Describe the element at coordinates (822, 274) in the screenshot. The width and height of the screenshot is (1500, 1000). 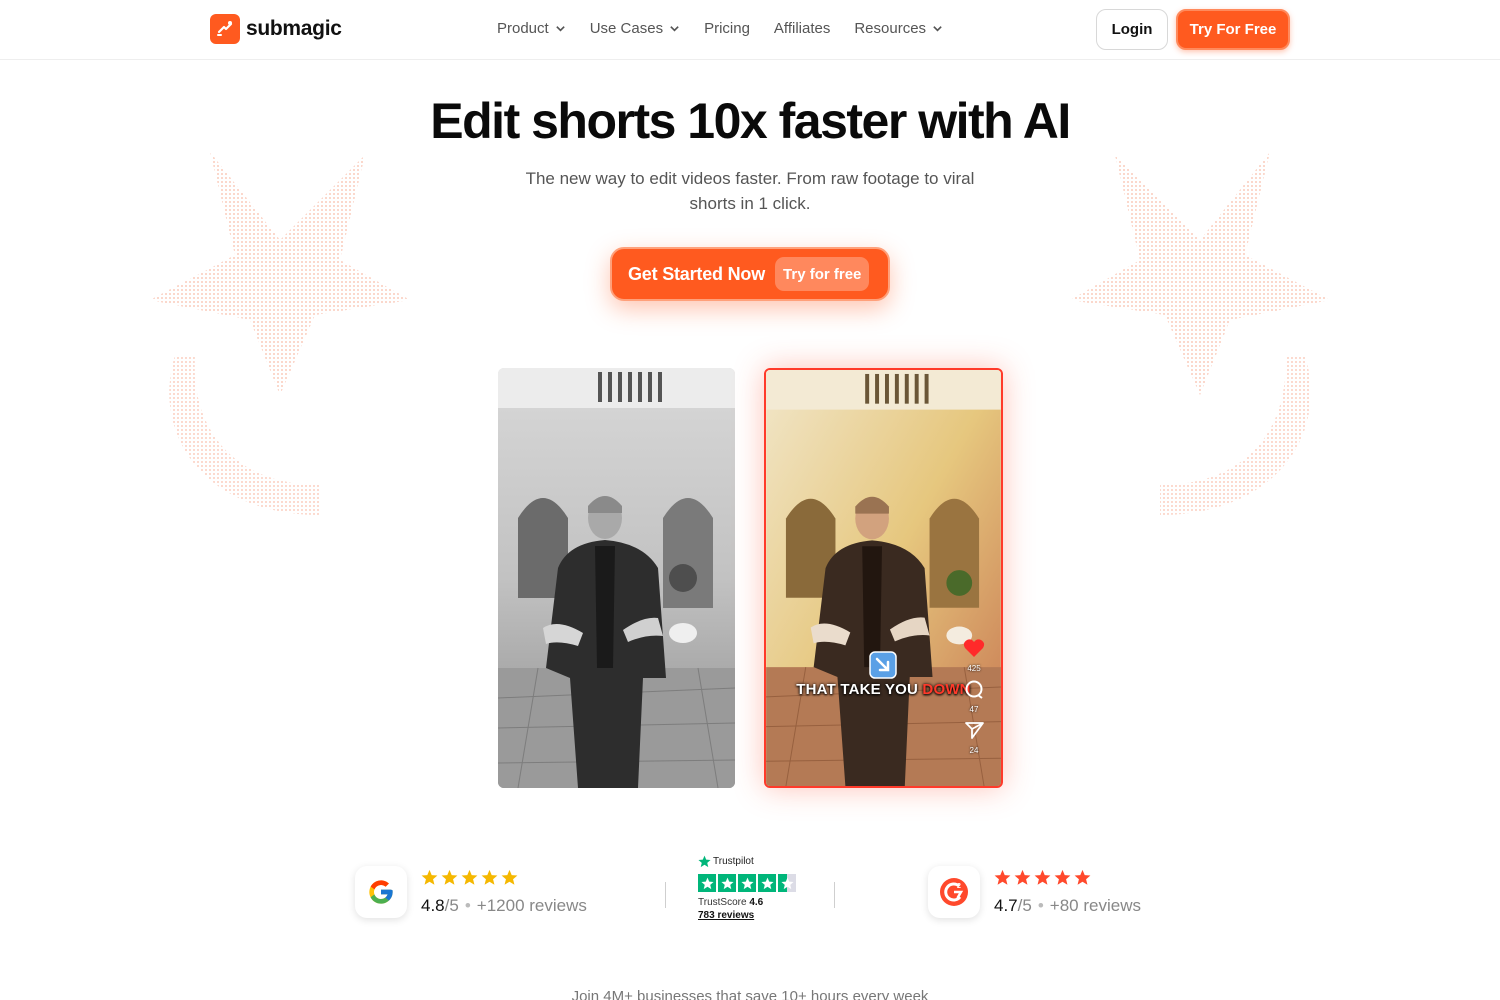
I see `try-for-free-pill: Try for free` at that location.